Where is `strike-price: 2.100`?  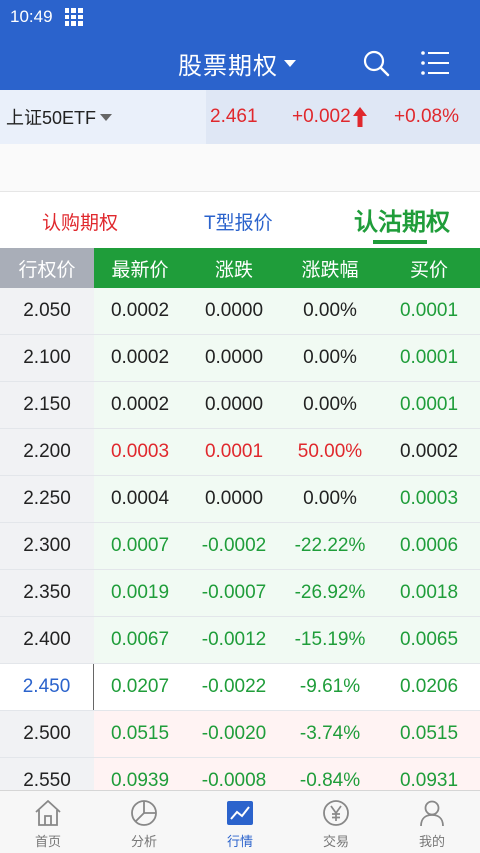
strike-price: 2.100 is located at coordinates (47, 358).